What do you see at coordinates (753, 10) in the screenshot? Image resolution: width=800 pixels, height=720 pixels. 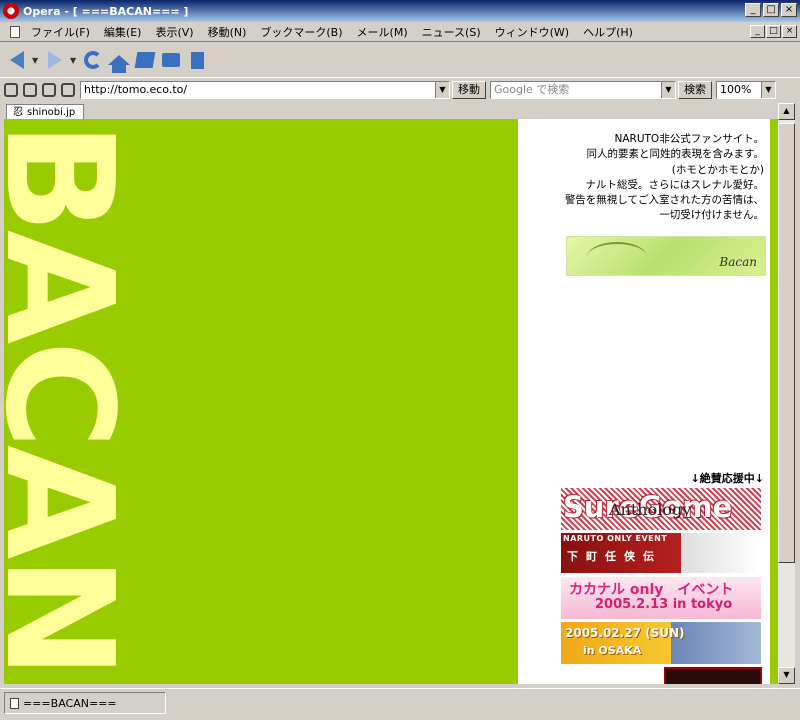 I see `minimize-button: _` at bounding box center [753, 10].